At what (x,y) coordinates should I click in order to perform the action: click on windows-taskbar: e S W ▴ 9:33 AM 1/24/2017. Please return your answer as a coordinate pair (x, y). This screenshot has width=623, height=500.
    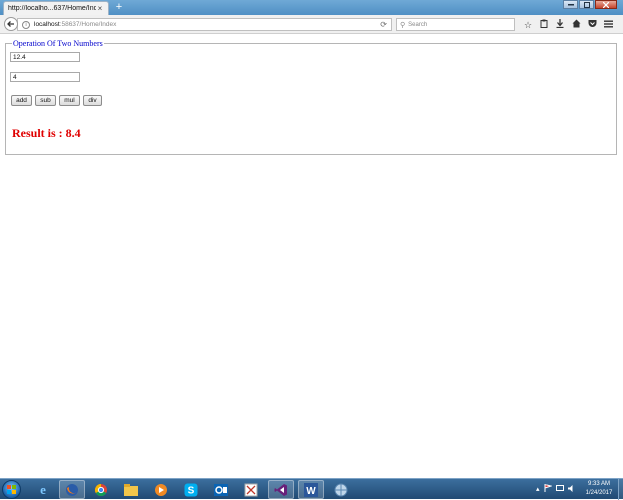
    Looking at the image, I should click on (311, 489).